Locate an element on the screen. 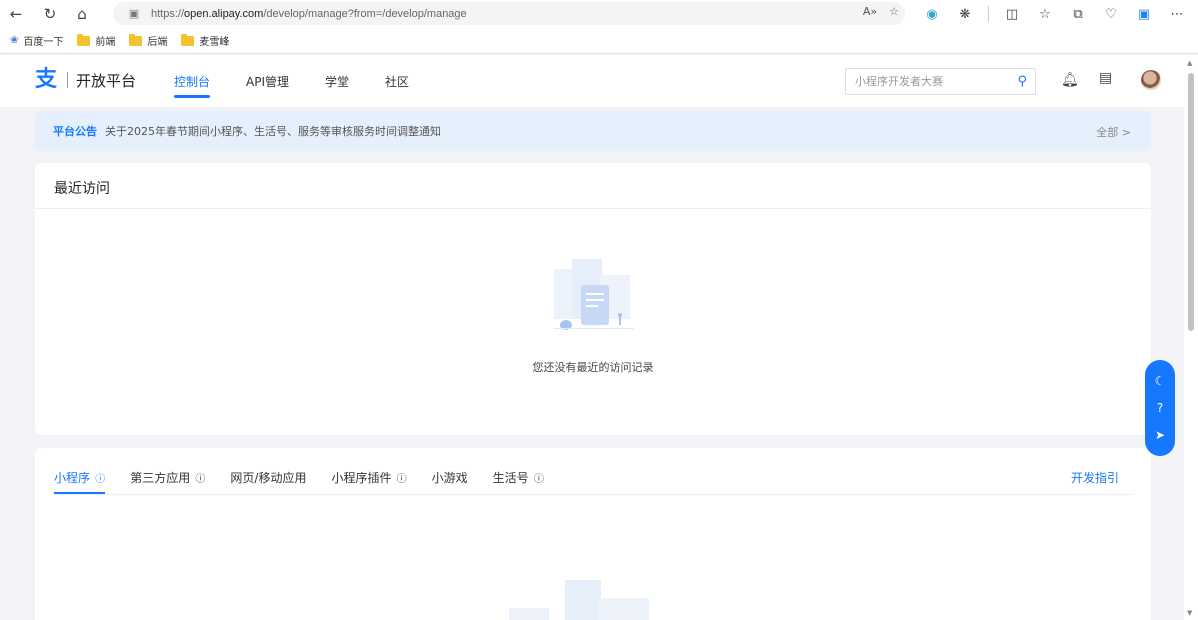 This screenshot has height=620, width=1198. announcement-text: 关于2025年春节期间小程序、生活号、服务等审核服务时间调整通知 is located at coordinates (273, 131).